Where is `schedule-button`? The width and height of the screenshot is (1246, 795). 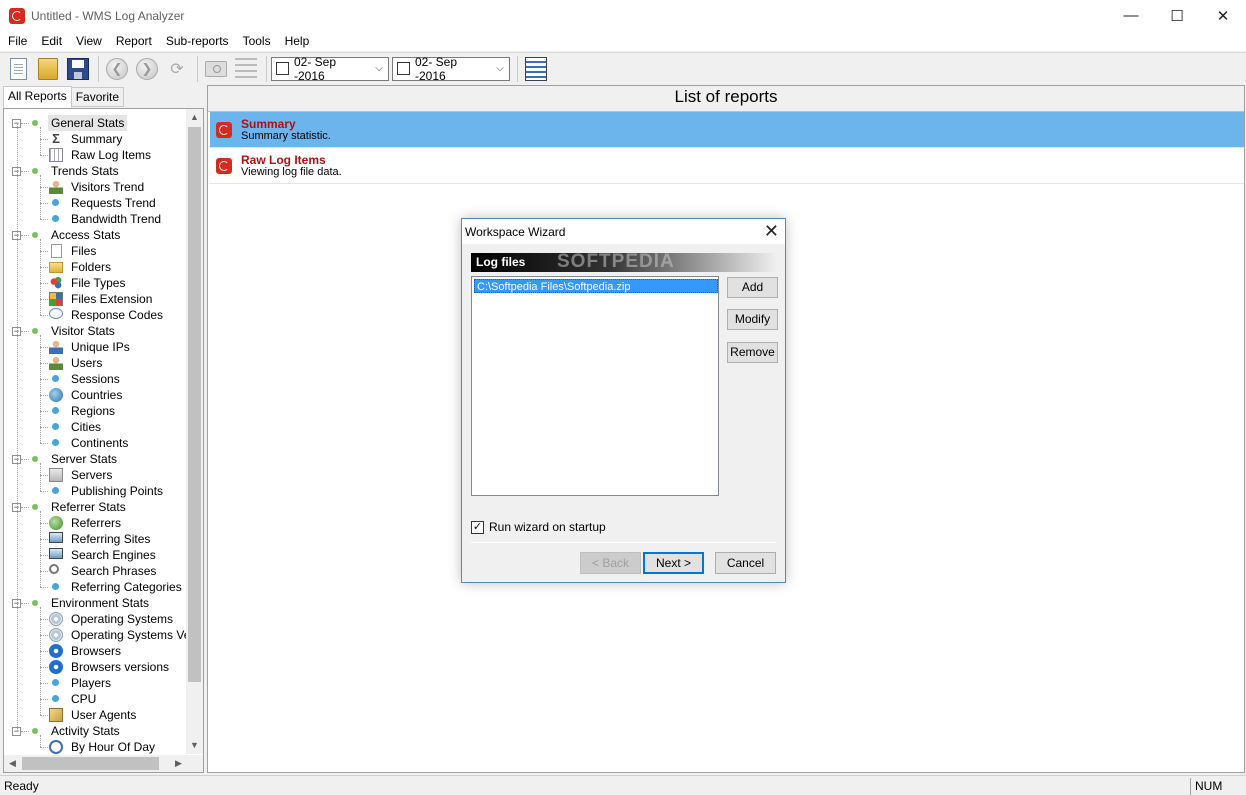
schedule-button is located at coordinates (536, 69).